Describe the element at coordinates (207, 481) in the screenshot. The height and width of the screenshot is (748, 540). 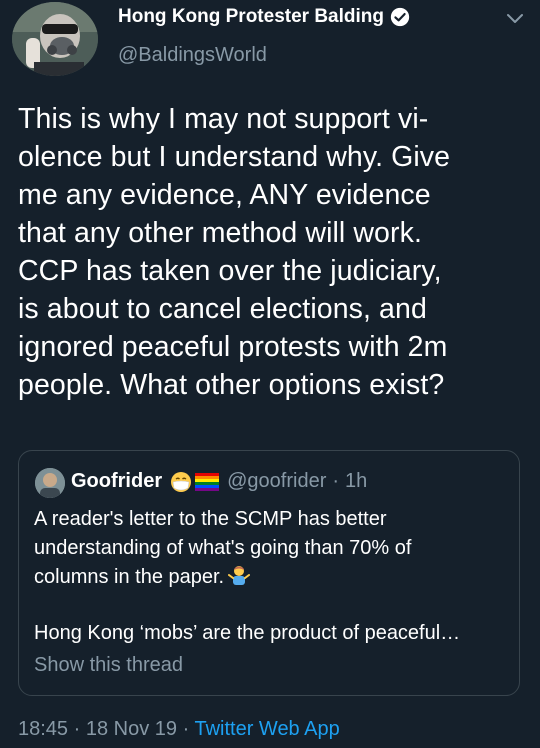
I see `rainbow-flag-icon` at that location.